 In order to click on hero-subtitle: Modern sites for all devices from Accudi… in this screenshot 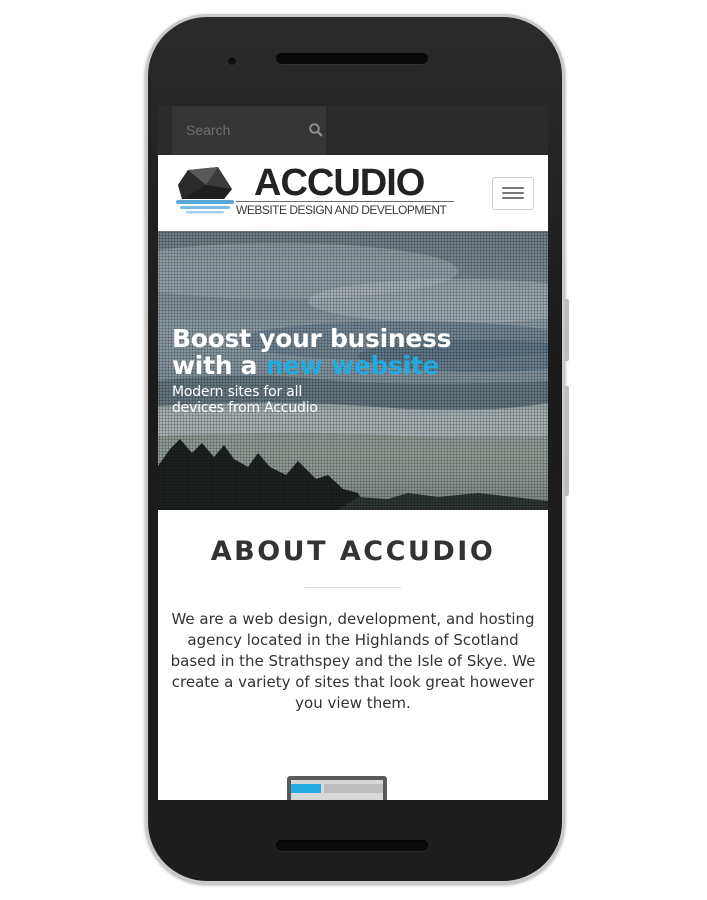, I will do `click(245, 400)`.